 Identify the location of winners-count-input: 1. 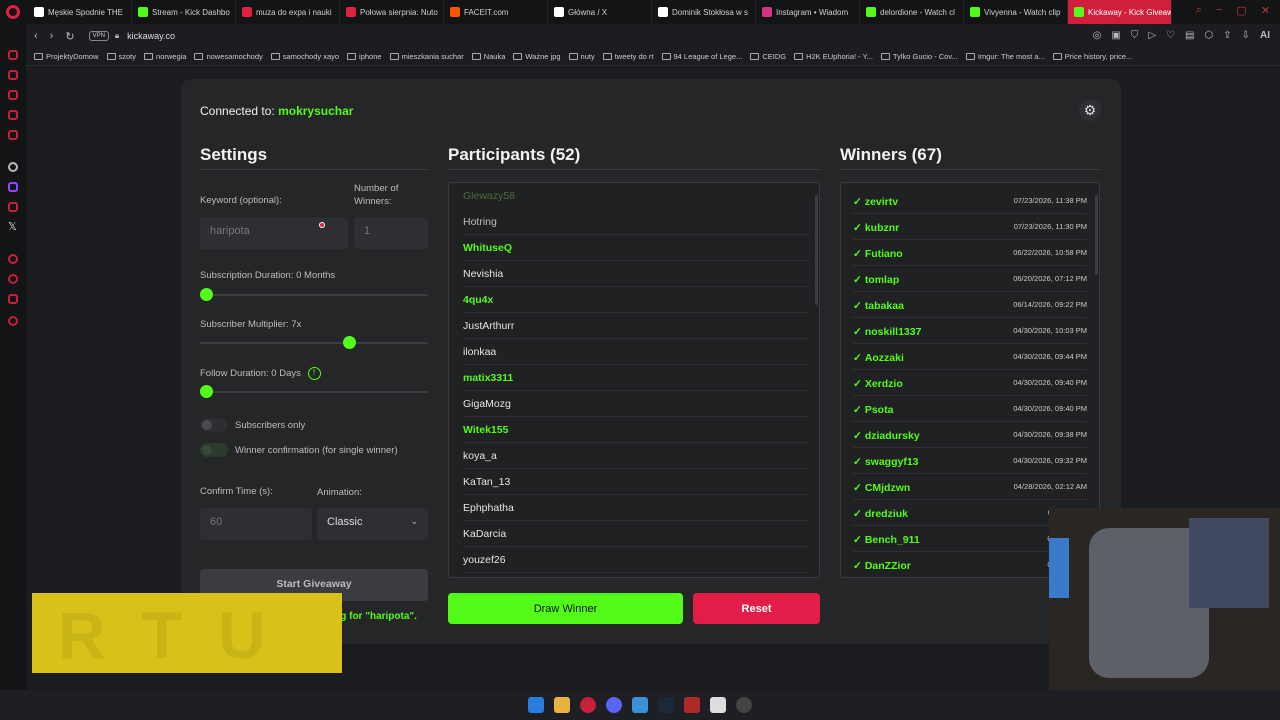
(391, 233).